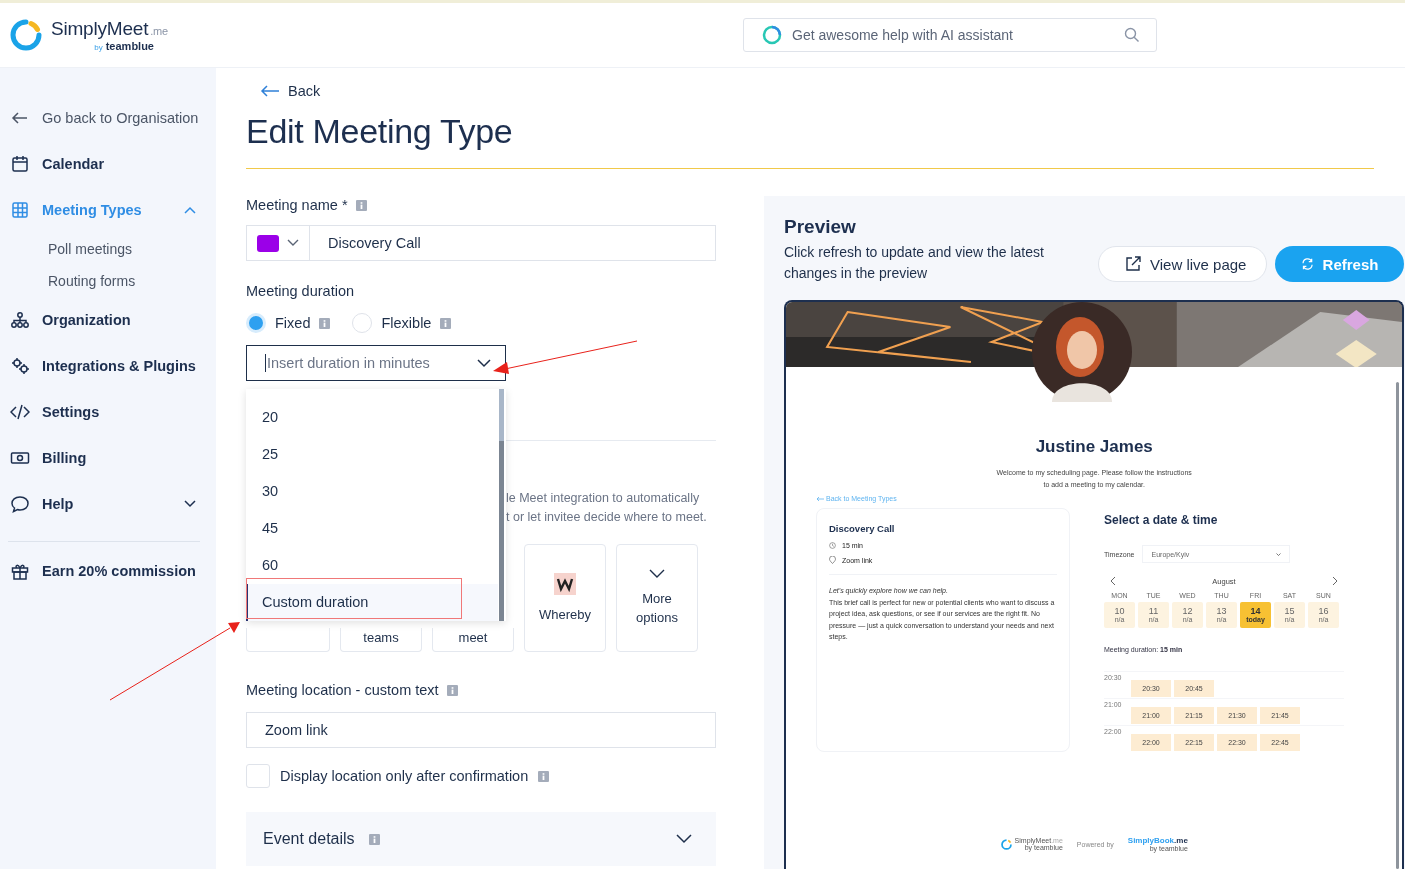  I want to click on color-picker, so click(278, 243).